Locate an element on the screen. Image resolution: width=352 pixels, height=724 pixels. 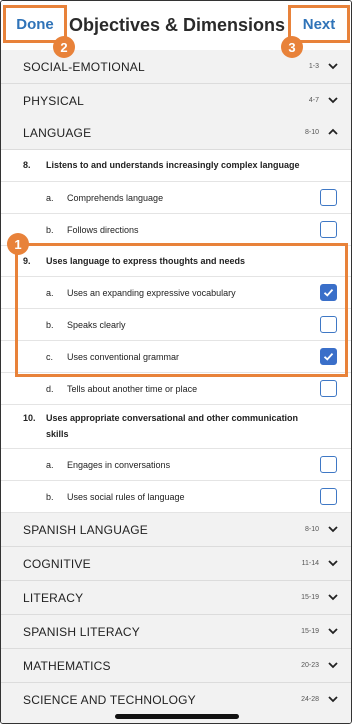
section-spanish-literacy: SPANISH LITERACY 15-19 is located at coordinates (176, 632).